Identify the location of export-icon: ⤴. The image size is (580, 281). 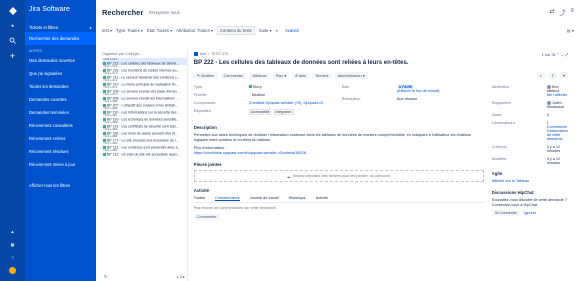
(562, 12).